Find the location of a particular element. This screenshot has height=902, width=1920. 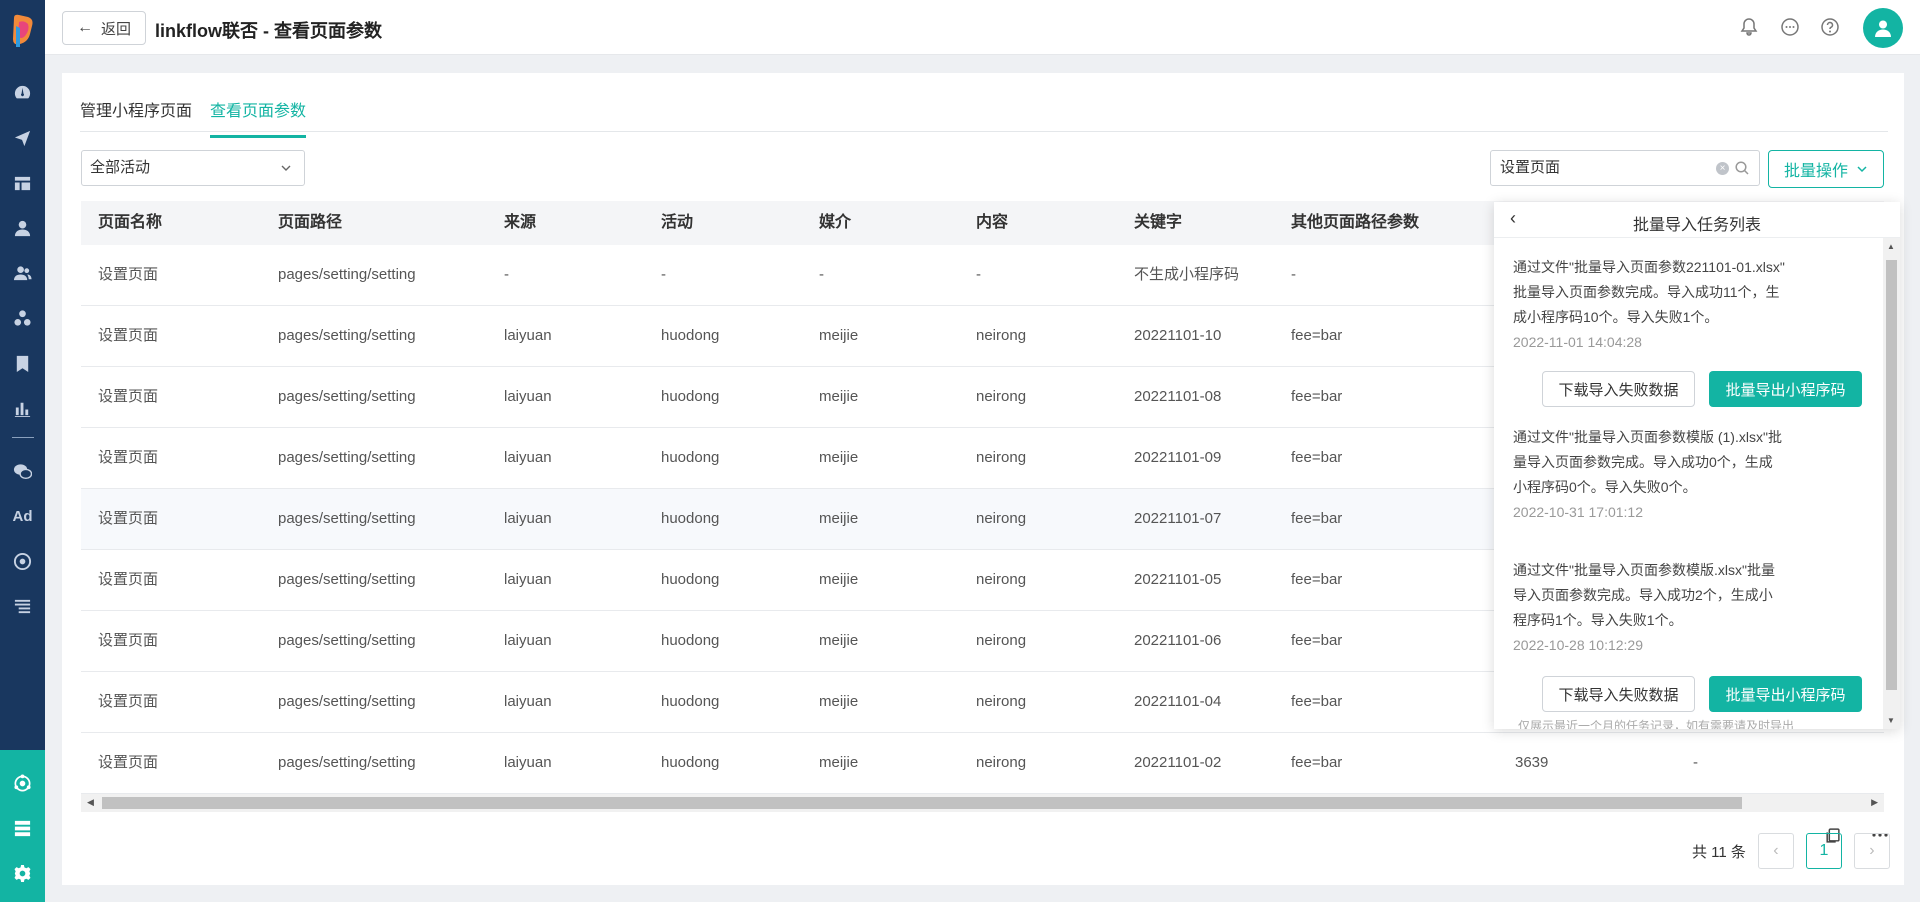

prev-page-button: ‹ is located at coordinates (1775, 851).